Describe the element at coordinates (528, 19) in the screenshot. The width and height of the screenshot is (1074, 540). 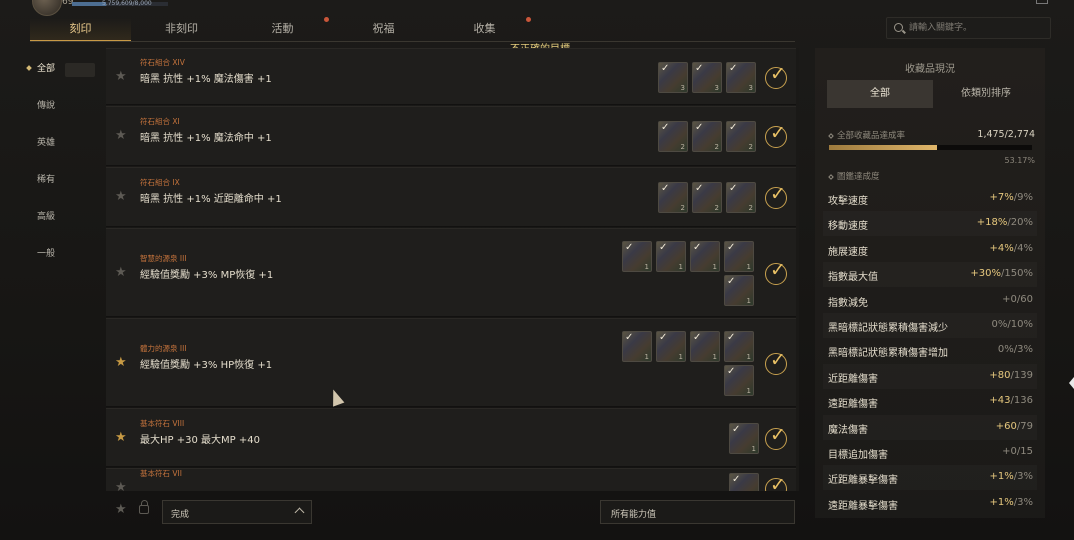
I see `notification-dot` at that location.